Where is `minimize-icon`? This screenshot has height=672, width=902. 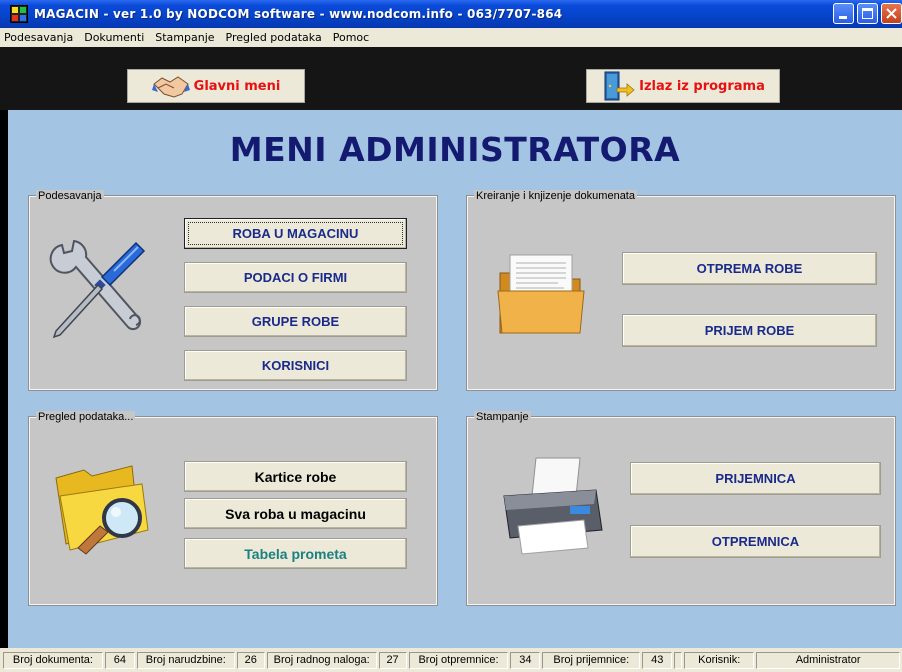
minimize-icon is located at coordinates (843, 17).